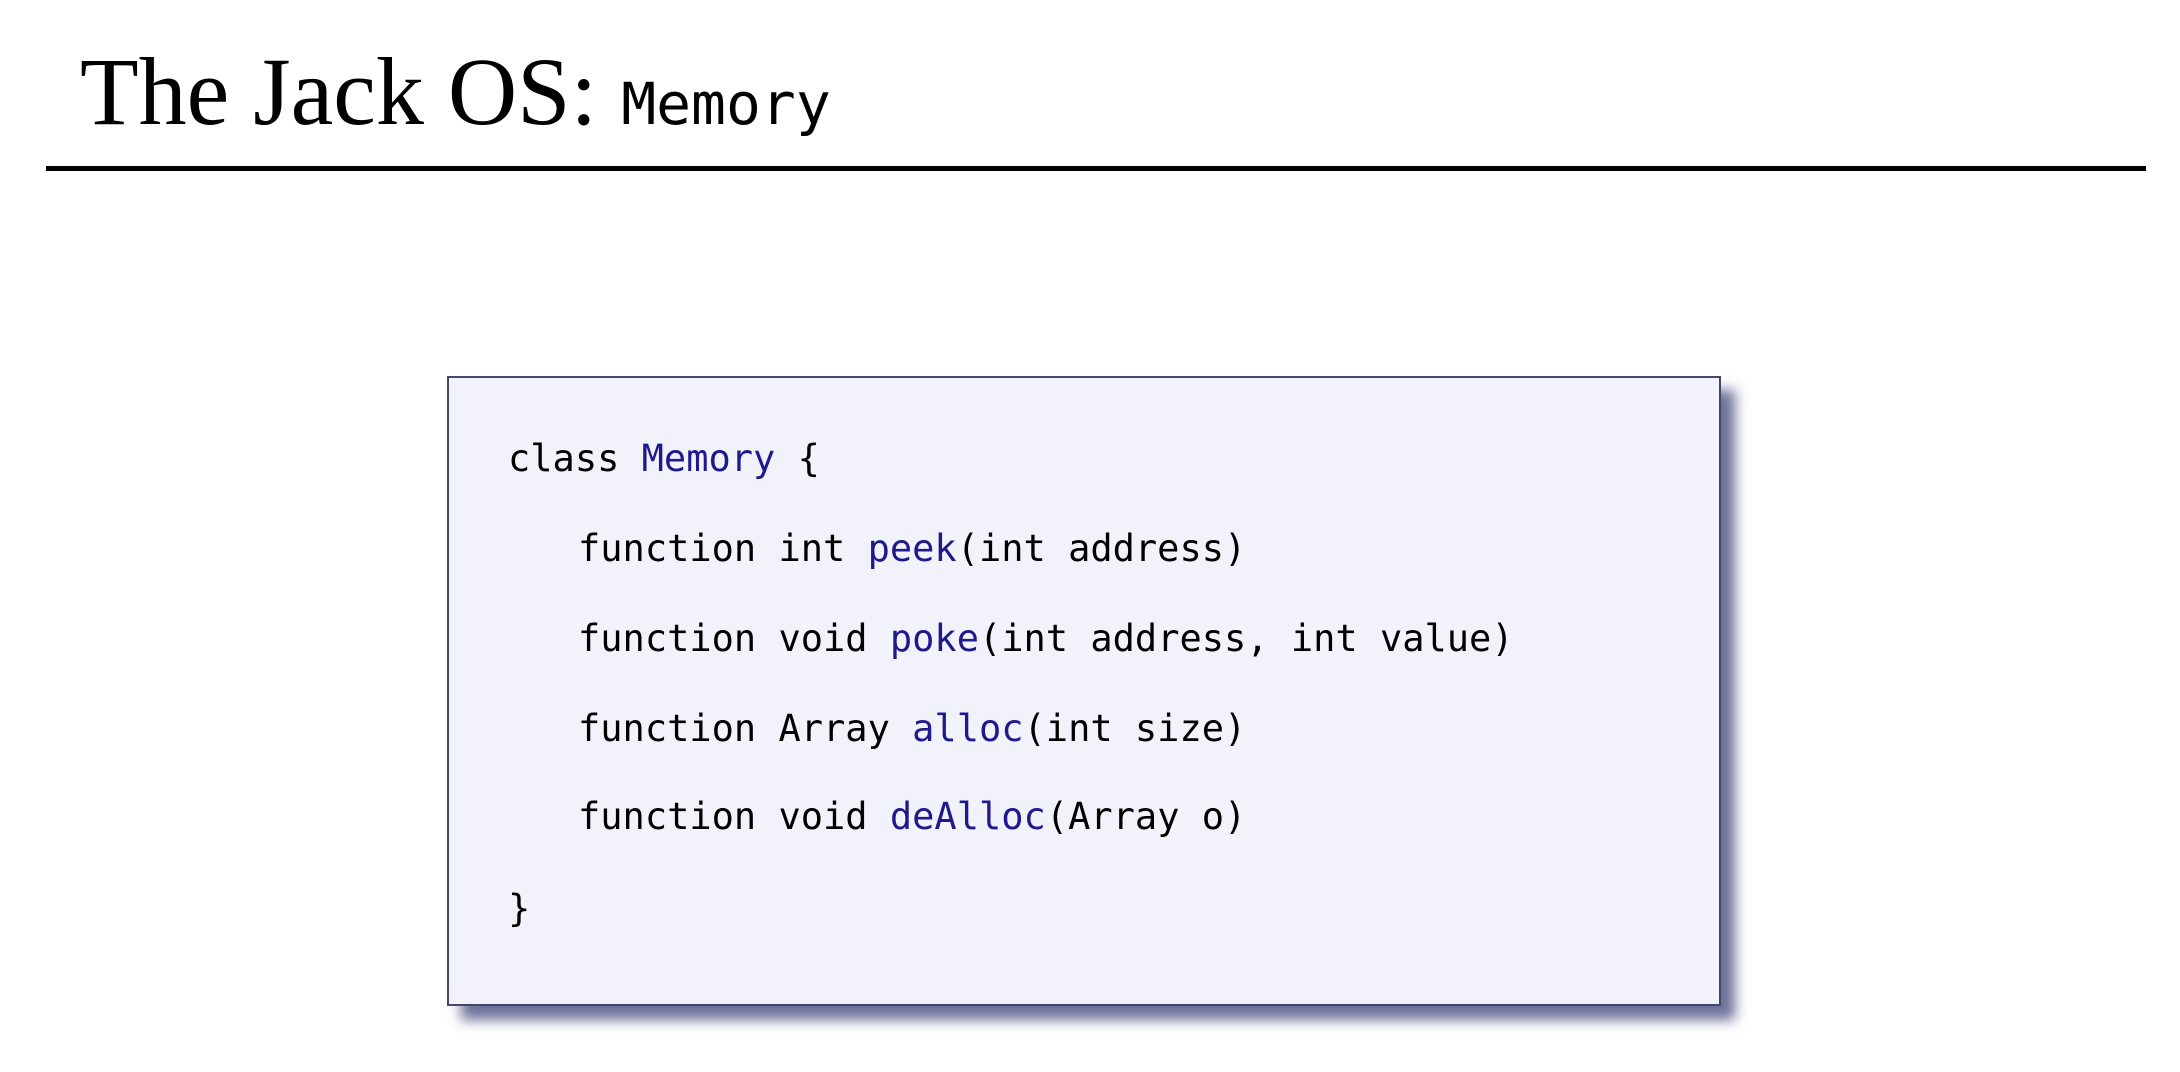 Image resolution: width=2180 pixels, height=1072 pixels. I want to click on alloc-params: (int size), so click(1135, 728).